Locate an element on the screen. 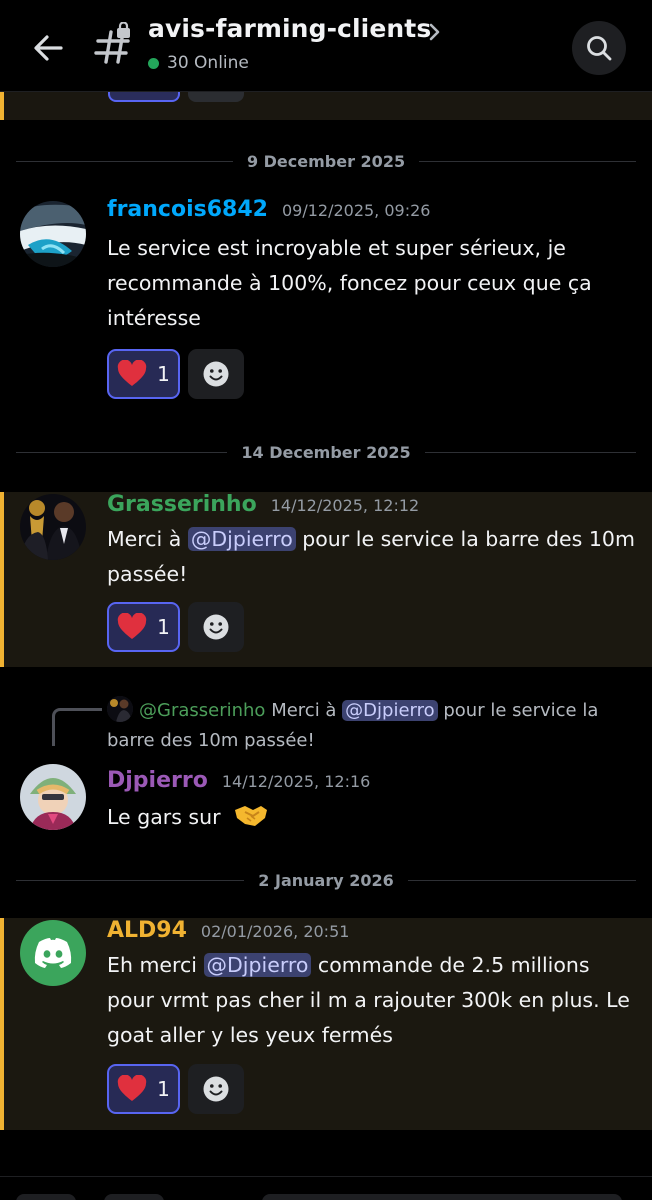 This screenshot has width=652, height=1200. date-divider: 14 December 2025 is located at coordinates (326, 452).